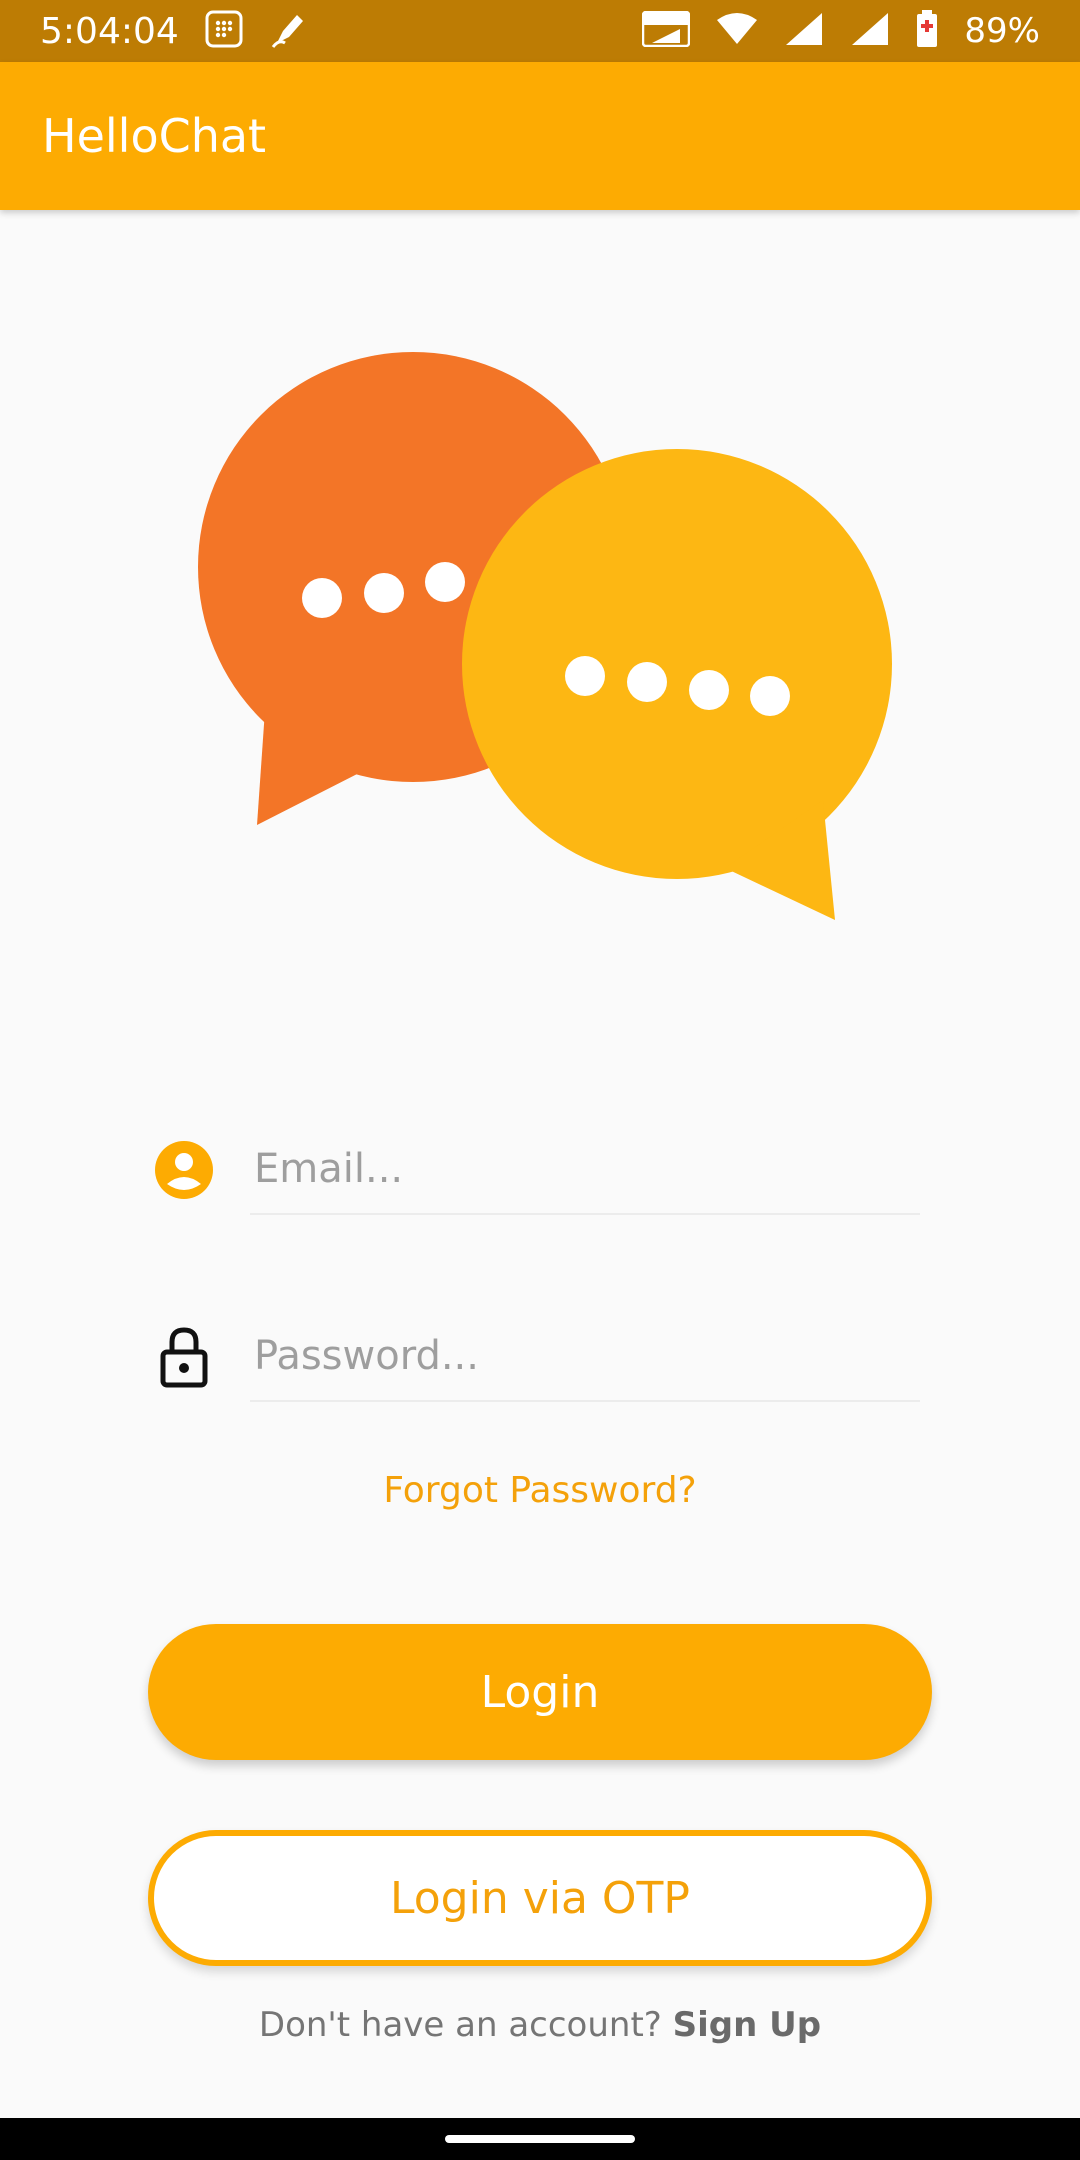  What do you see at coordinates (540, 1898) in the screenshot?
I see `login-via-otp-button: Login via OTP` at bounding box center [540, 1898].